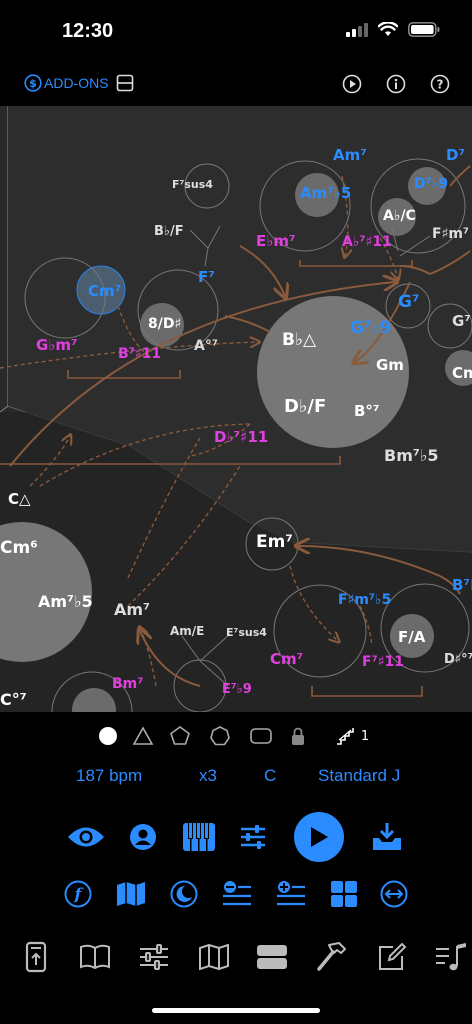 The height and width of the screenshot is (1024, 472). I want to click on function-button: f, so click(78, 894).